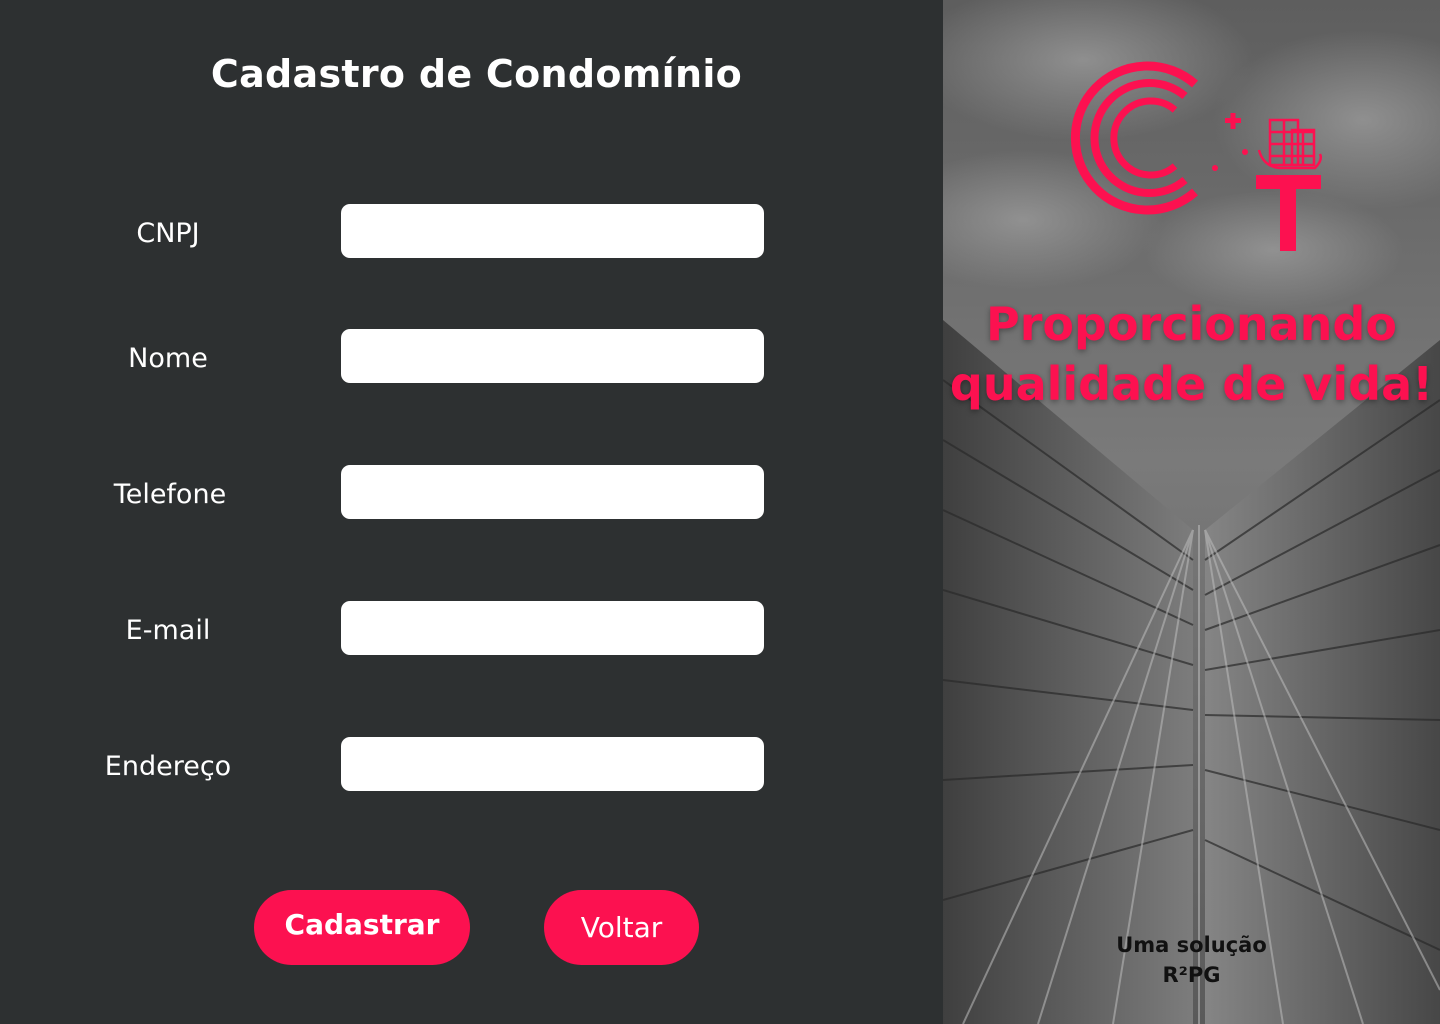  Describe the element at coordinates (552, 231) in the screenshot. I see `cnpj-input` at that location.